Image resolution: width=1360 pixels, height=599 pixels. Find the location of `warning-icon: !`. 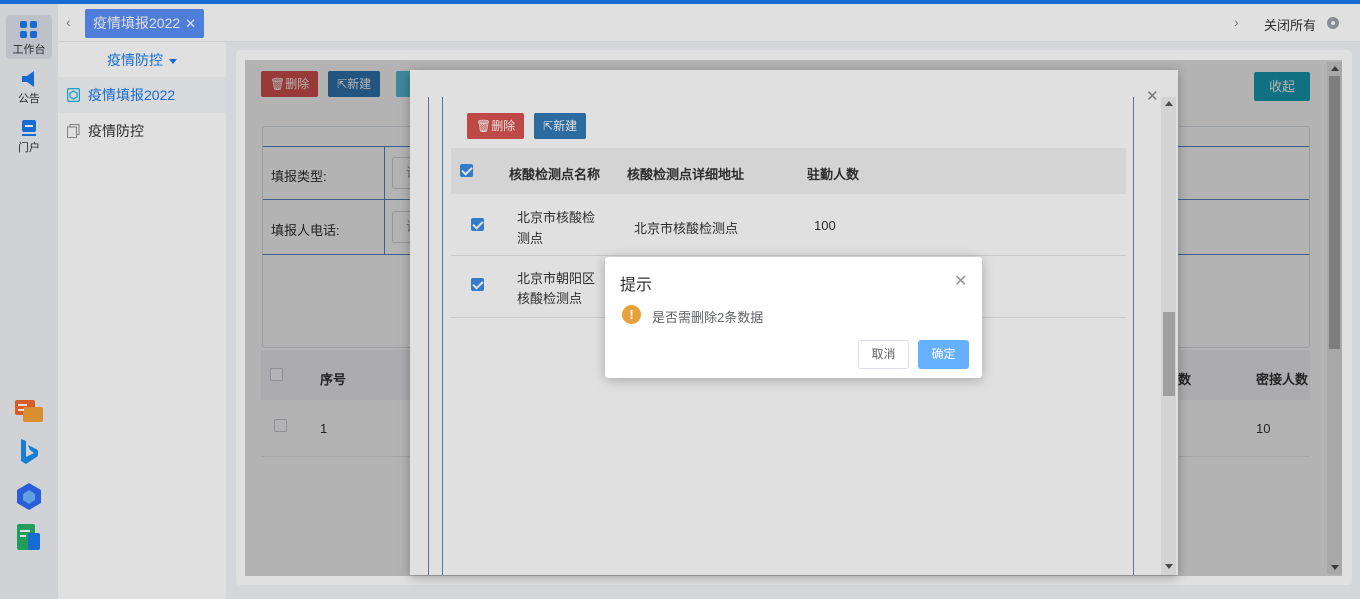

warning-icon: ! is located at coordinates (631, 314).